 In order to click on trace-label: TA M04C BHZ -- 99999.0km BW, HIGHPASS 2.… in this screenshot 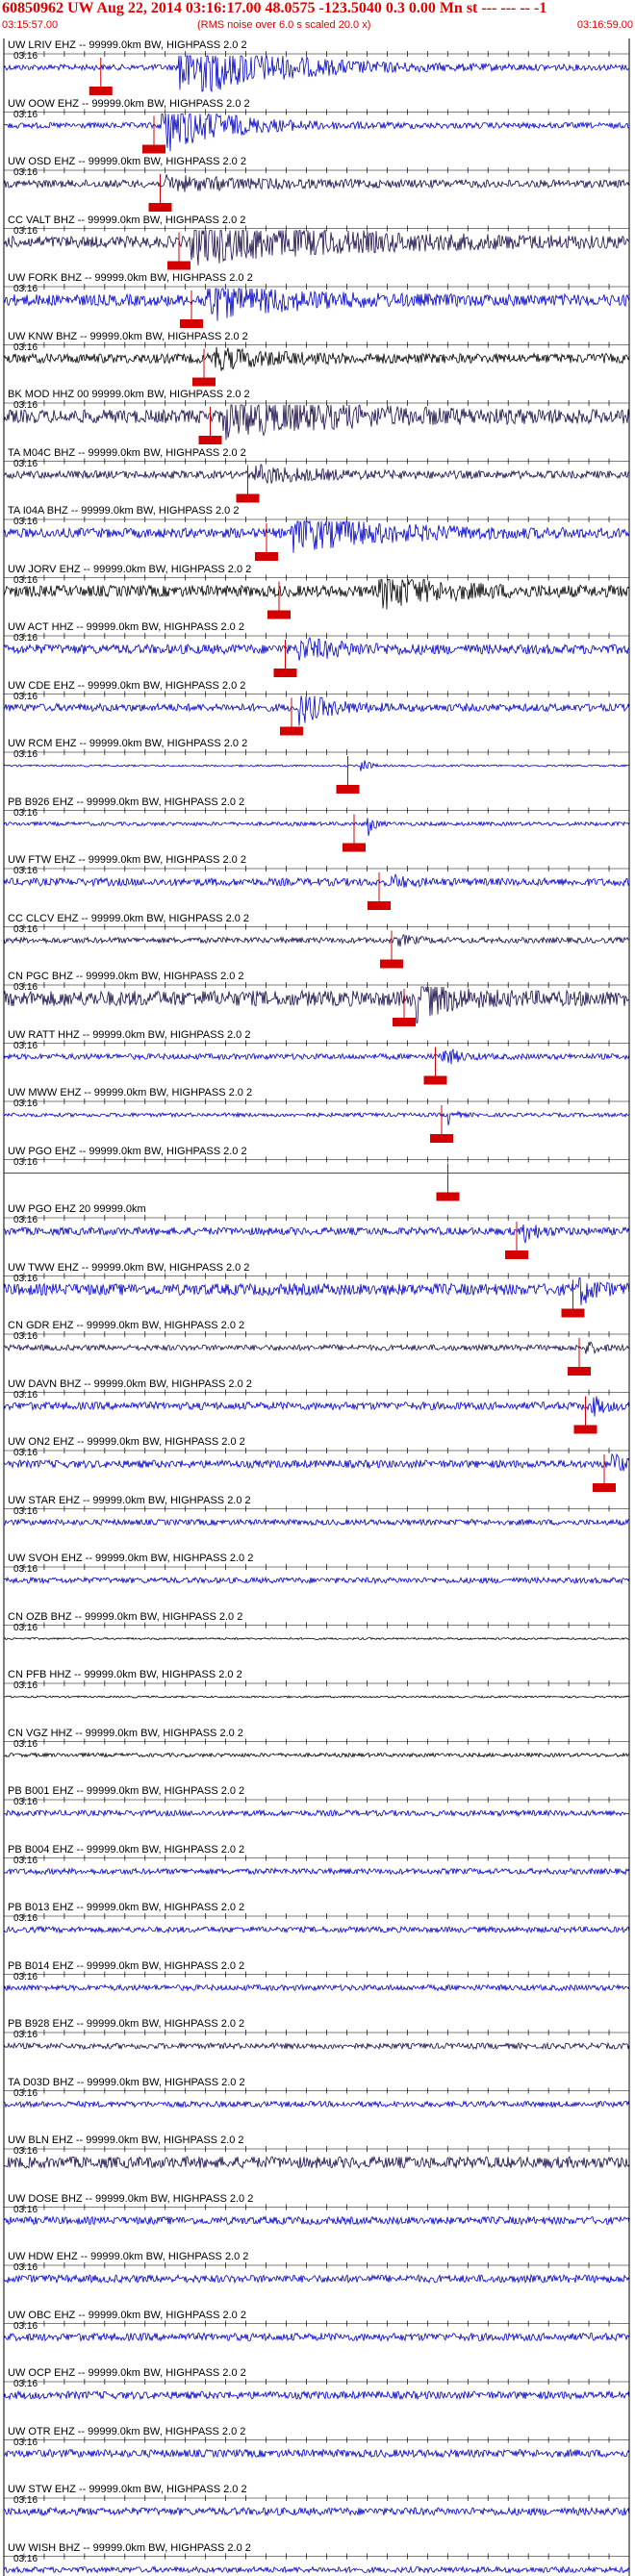, I will do `click(127, 453)`.